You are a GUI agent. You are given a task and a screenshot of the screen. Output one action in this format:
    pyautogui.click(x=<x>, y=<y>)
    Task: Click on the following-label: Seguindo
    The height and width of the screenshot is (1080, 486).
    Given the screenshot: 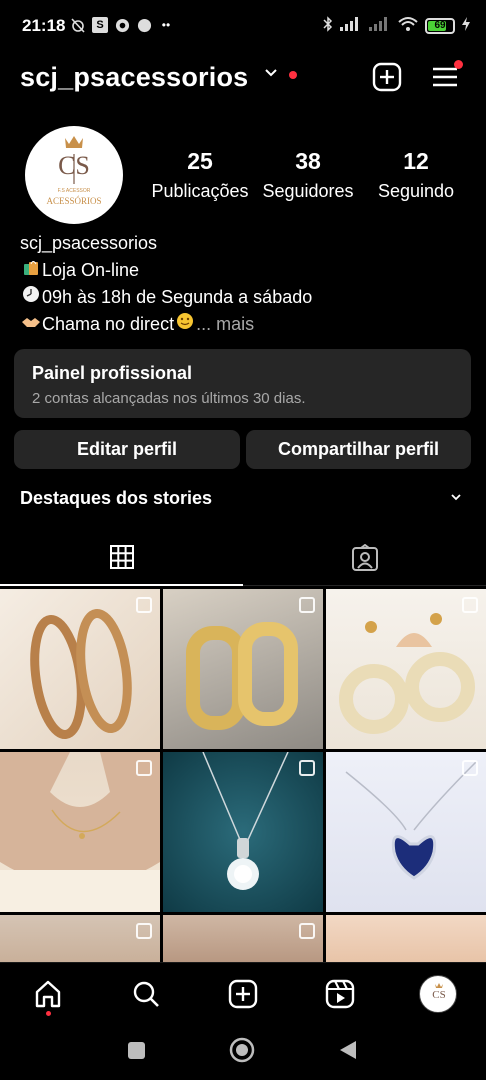 What is the action you would take?
    pyautogui.click(x=416, y=191)
    